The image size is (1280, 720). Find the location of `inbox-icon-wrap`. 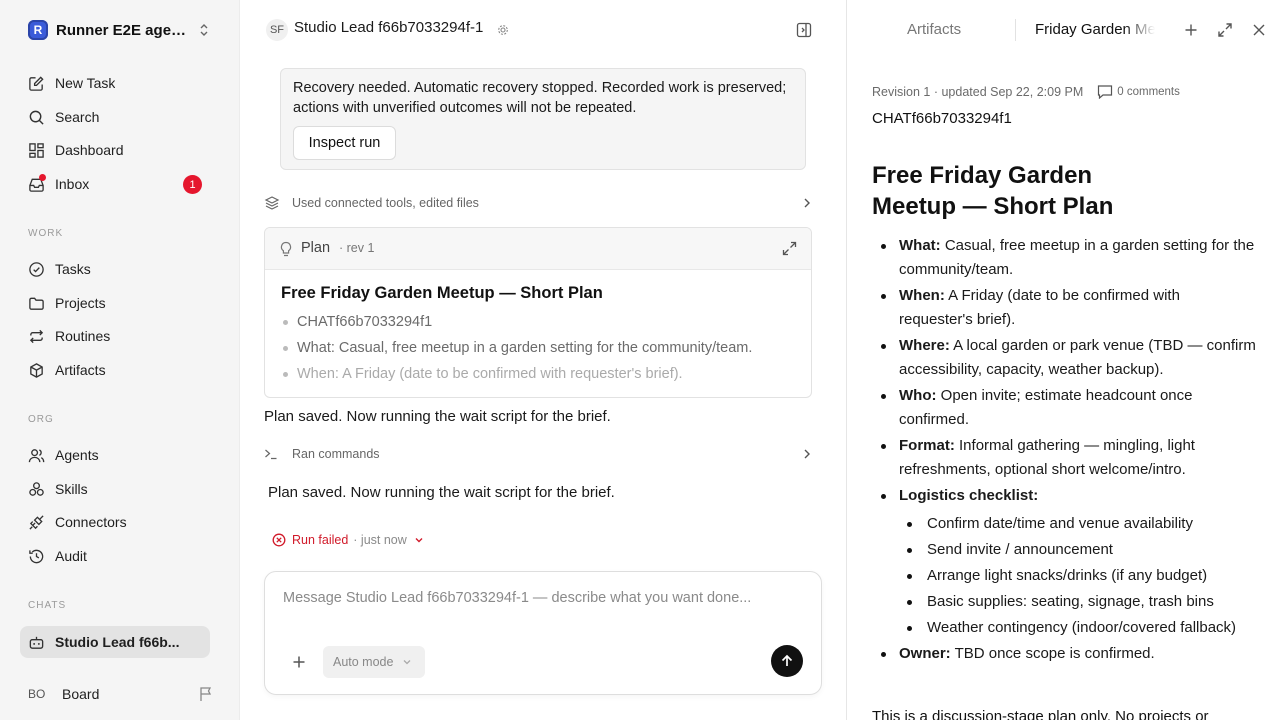

inbox-icon-wrap is located at coordinates (37, 183).